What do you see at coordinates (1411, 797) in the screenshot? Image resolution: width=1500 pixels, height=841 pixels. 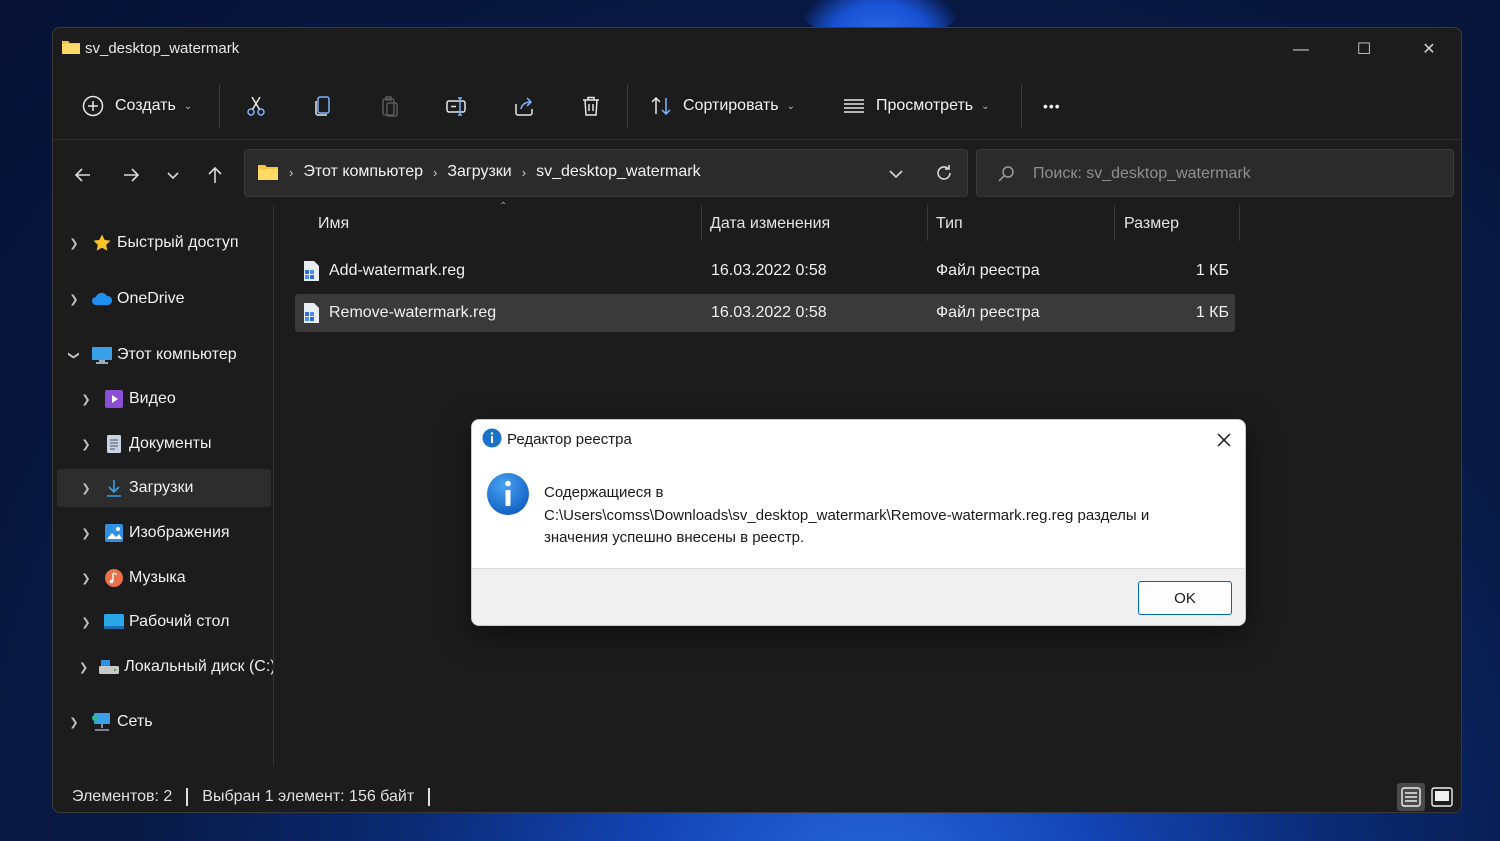 I see `details-view-button` at bounding box center [1411, 797].